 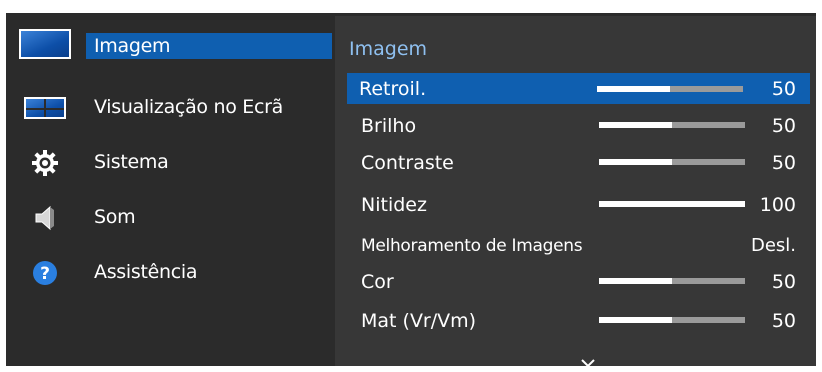 I want to click on setting-value: Desl., so click(x=773, y=245).